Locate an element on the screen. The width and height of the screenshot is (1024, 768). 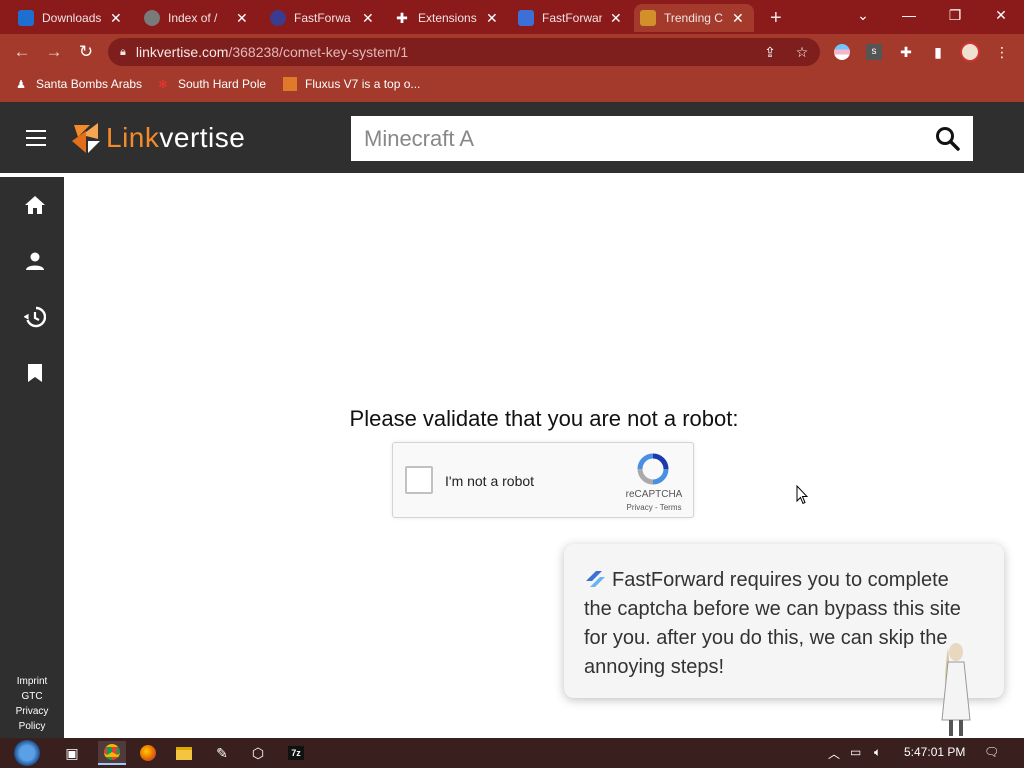
extension-flag-icon is located at coordinates (842, 52).